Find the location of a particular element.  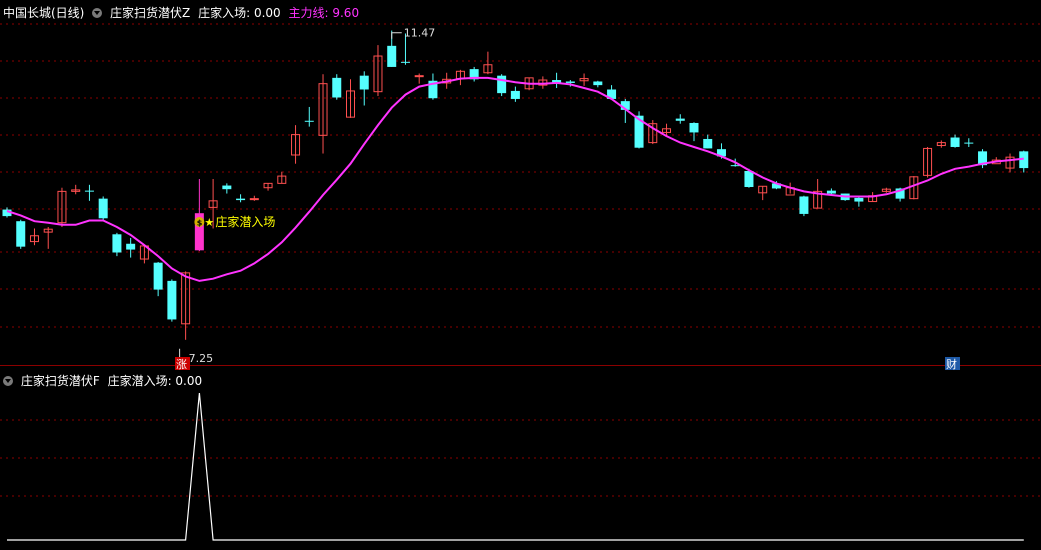

cai-badge: 财 is located at coordinates (951, 364).